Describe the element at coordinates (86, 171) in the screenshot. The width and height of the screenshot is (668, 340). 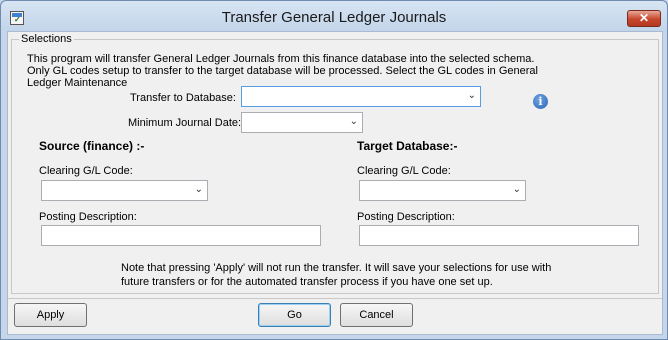
I see `source-clearing-label: Clearing G/L Code:` at that location.